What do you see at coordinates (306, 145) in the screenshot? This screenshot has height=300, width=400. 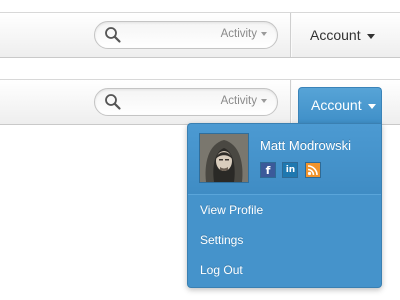 I see `user-name: Matt Modrowski` at bounding box center [306, 145].